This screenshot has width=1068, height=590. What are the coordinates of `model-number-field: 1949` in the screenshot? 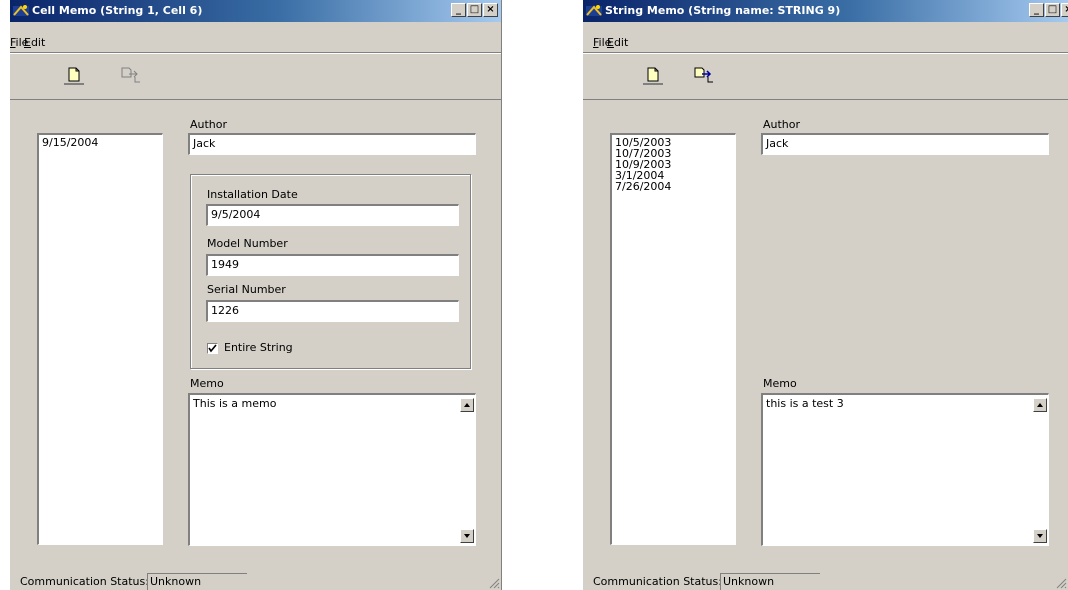 It's located at (332, 265).